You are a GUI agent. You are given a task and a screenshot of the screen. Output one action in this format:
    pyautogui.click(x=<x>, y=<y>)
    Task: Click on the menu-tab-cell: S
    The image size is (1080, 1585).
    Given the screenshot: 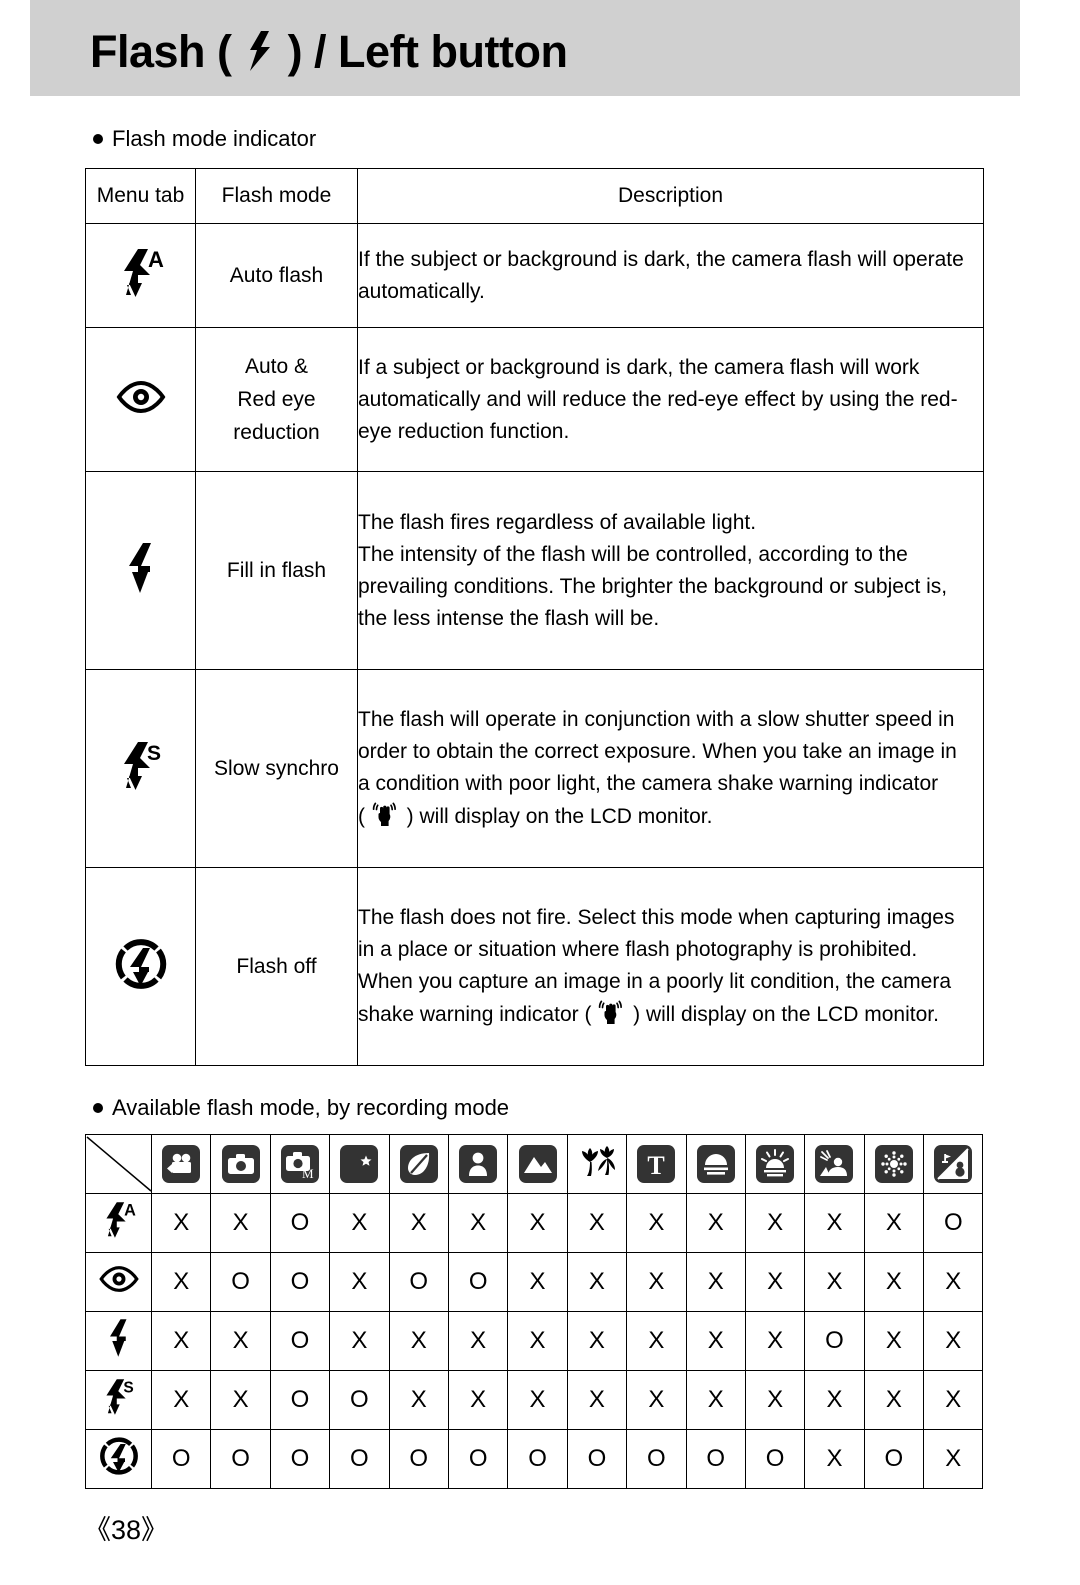 What is the action you would take?
    pyautogui.click(x=140, y=768)
    